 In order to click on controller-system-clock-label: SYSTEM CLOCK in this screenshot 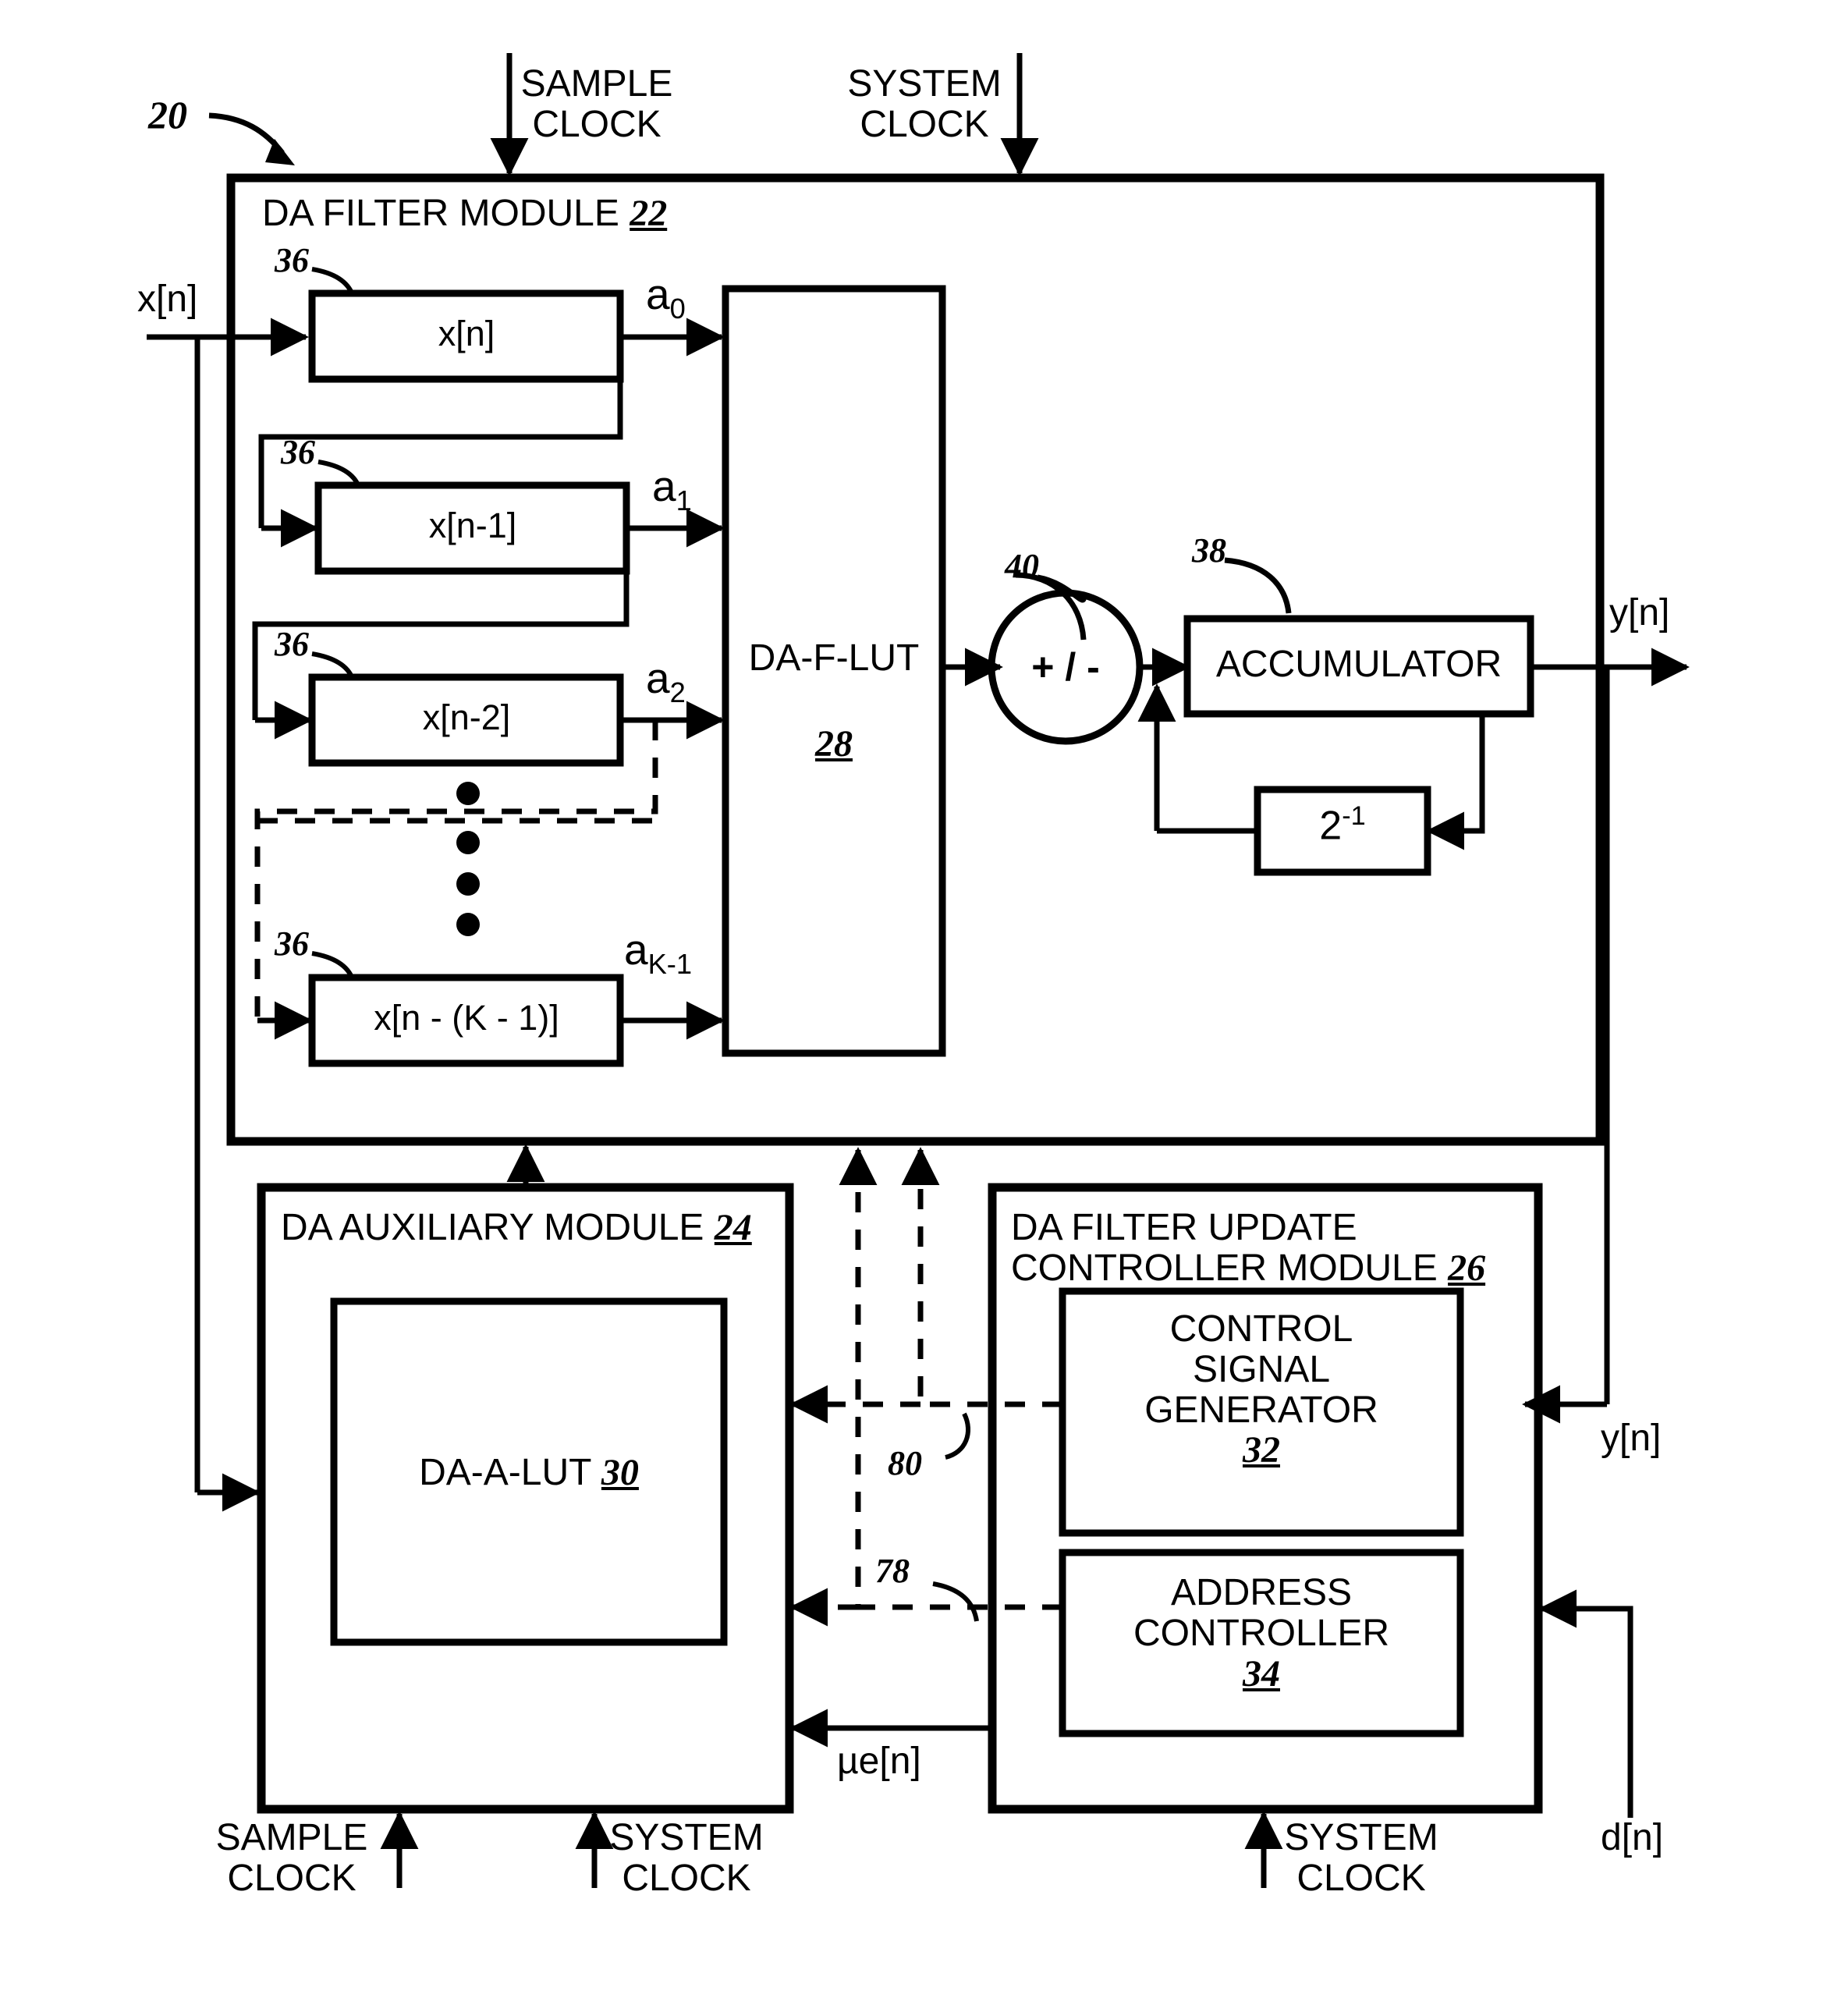, I will do `click(1361, 1858)`.